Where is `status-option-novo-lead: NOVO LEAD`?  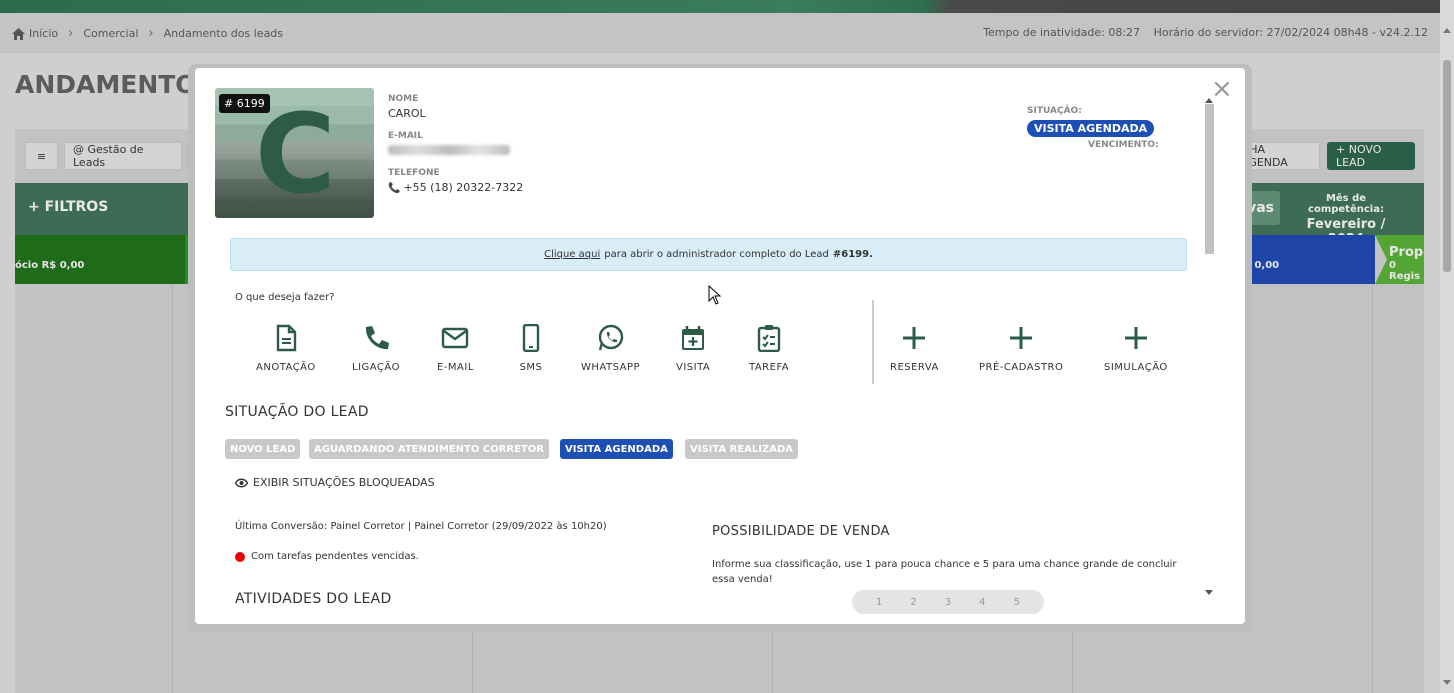
status-option-novo-lead: NOVO LEAD is located at coordinates (263, 449).